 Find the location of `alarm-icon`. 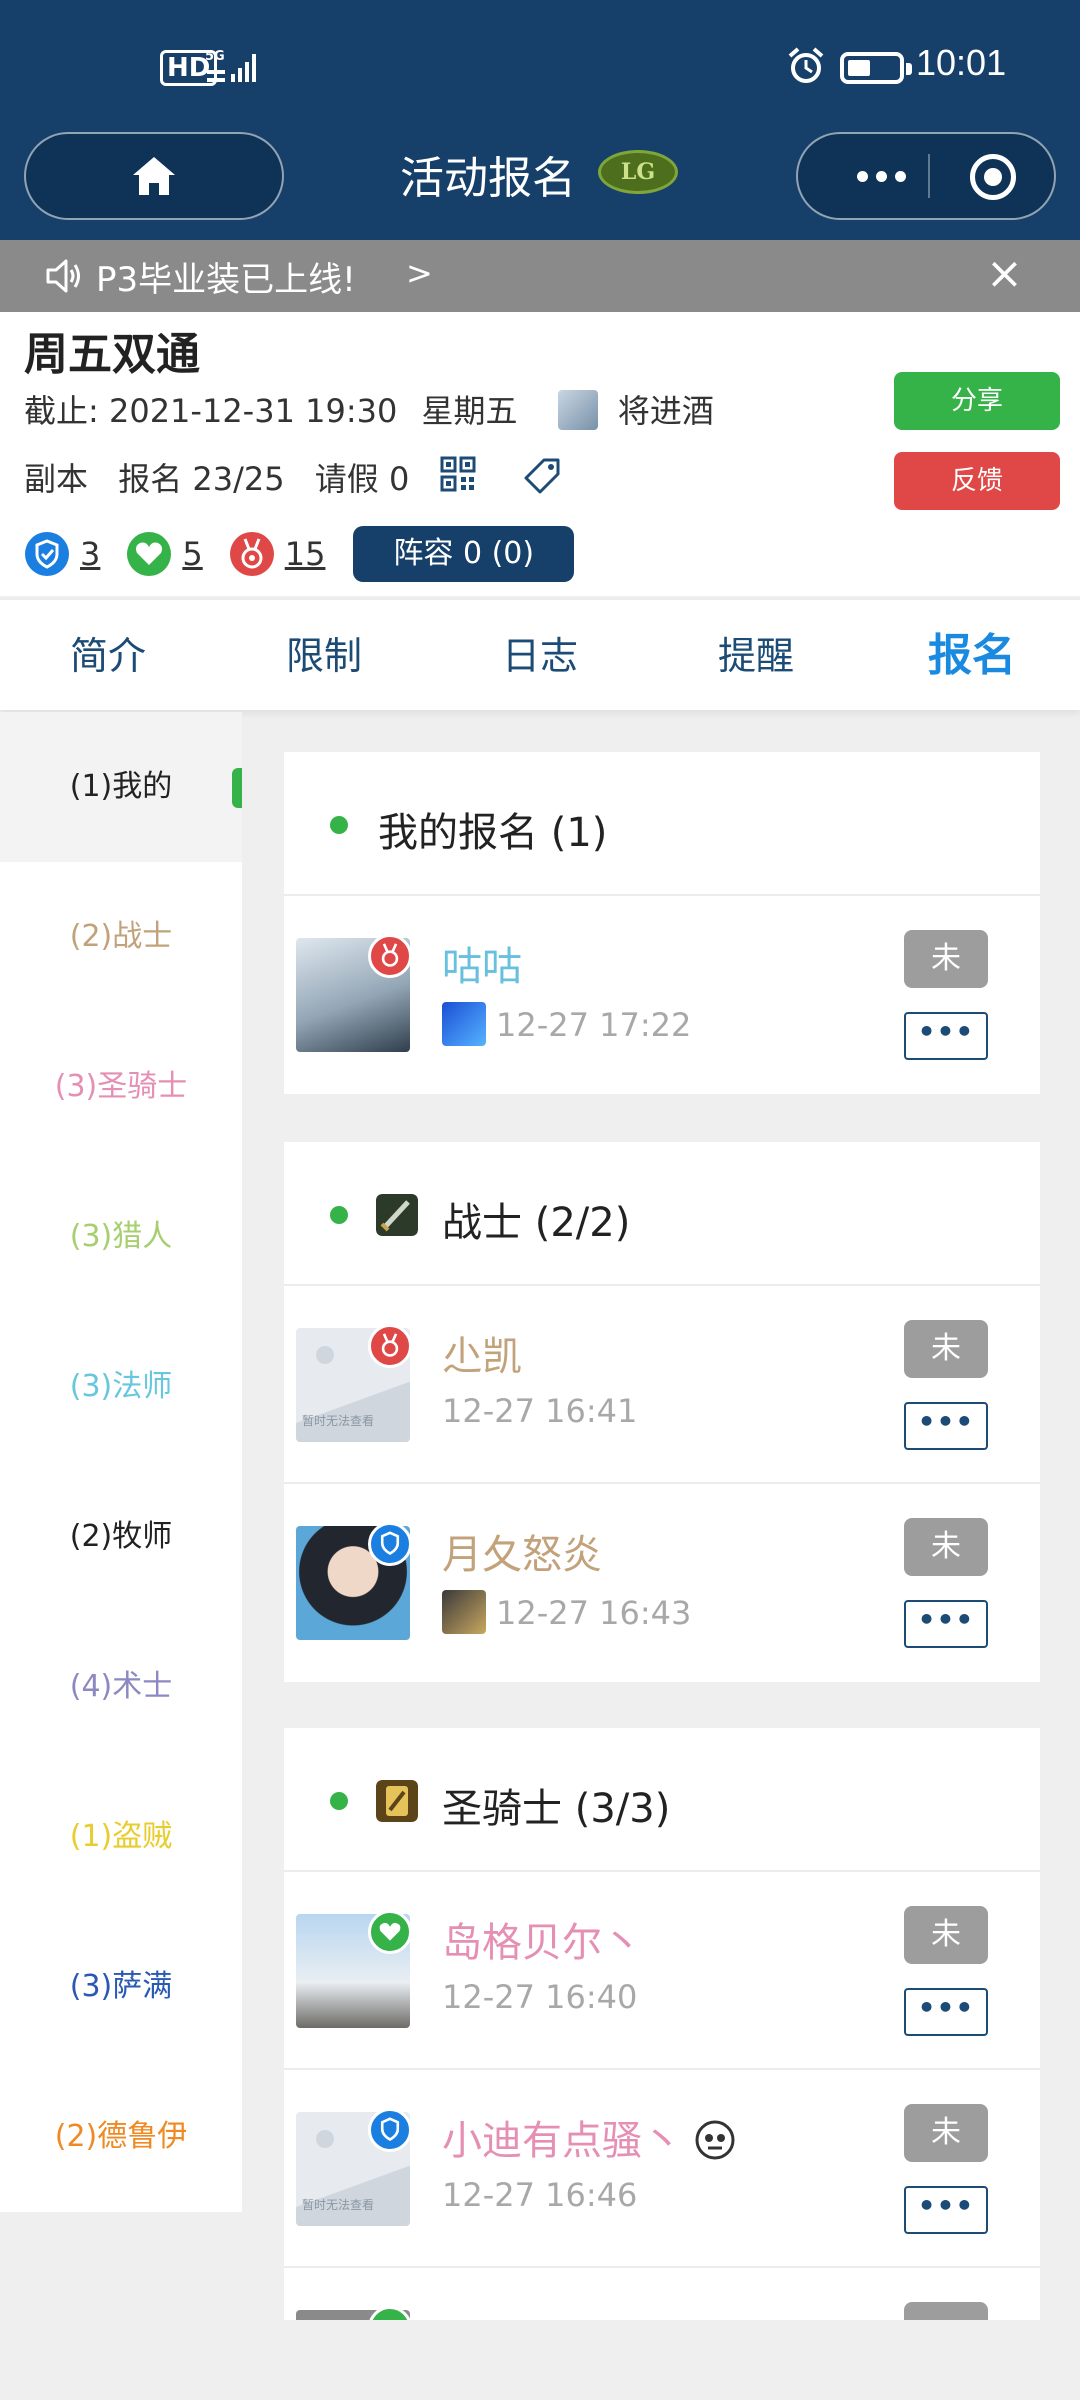

alarm-icon is located at coordinates (806, 65).